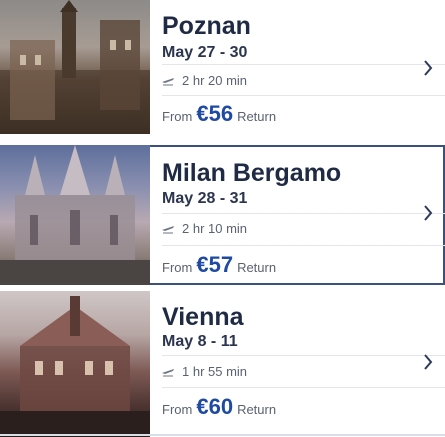 Image resolution: width=445 pixels, height=437 pixels. What do you see at coordinates (222, 435) in the screenshot?
I see `list-bottom-border` at bounding box center [222, 435].